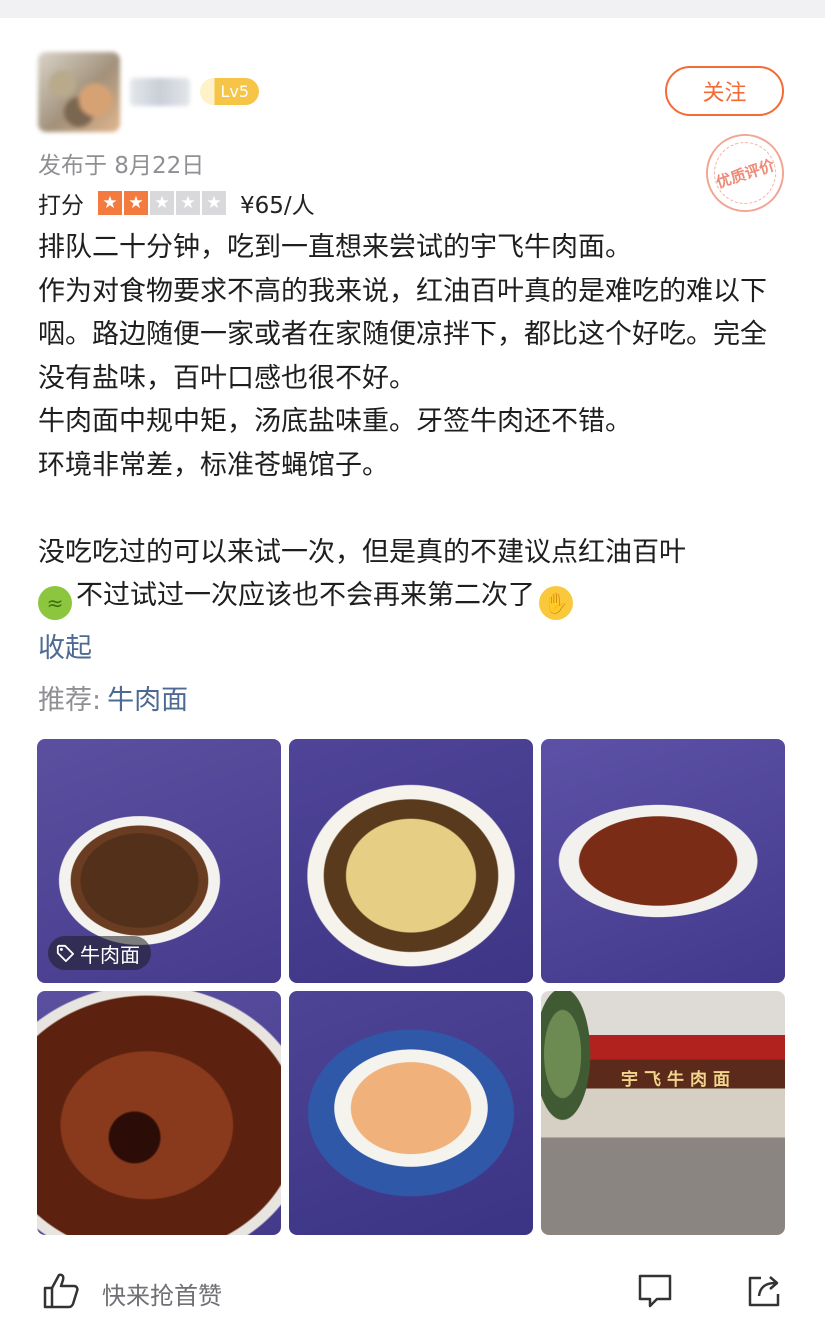  What do you see at coordinates (277, 206) in the screenshot?
I see `price-per-person: ¥65/人` at bounding box center [277, 206].